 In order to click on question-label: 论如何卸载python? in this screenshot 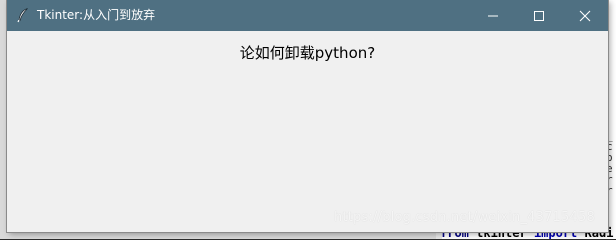, I will do `click(307, 53)`.